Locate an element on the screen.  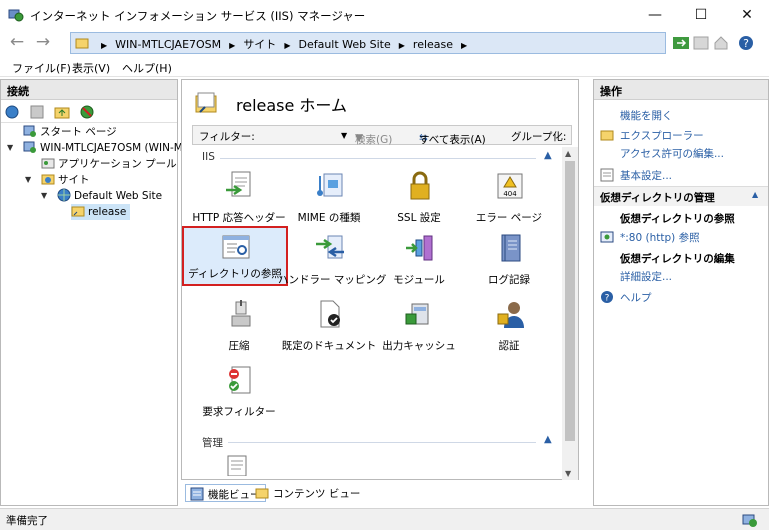
menu-file: ファイル(F) is located at coordinates (41, 68).